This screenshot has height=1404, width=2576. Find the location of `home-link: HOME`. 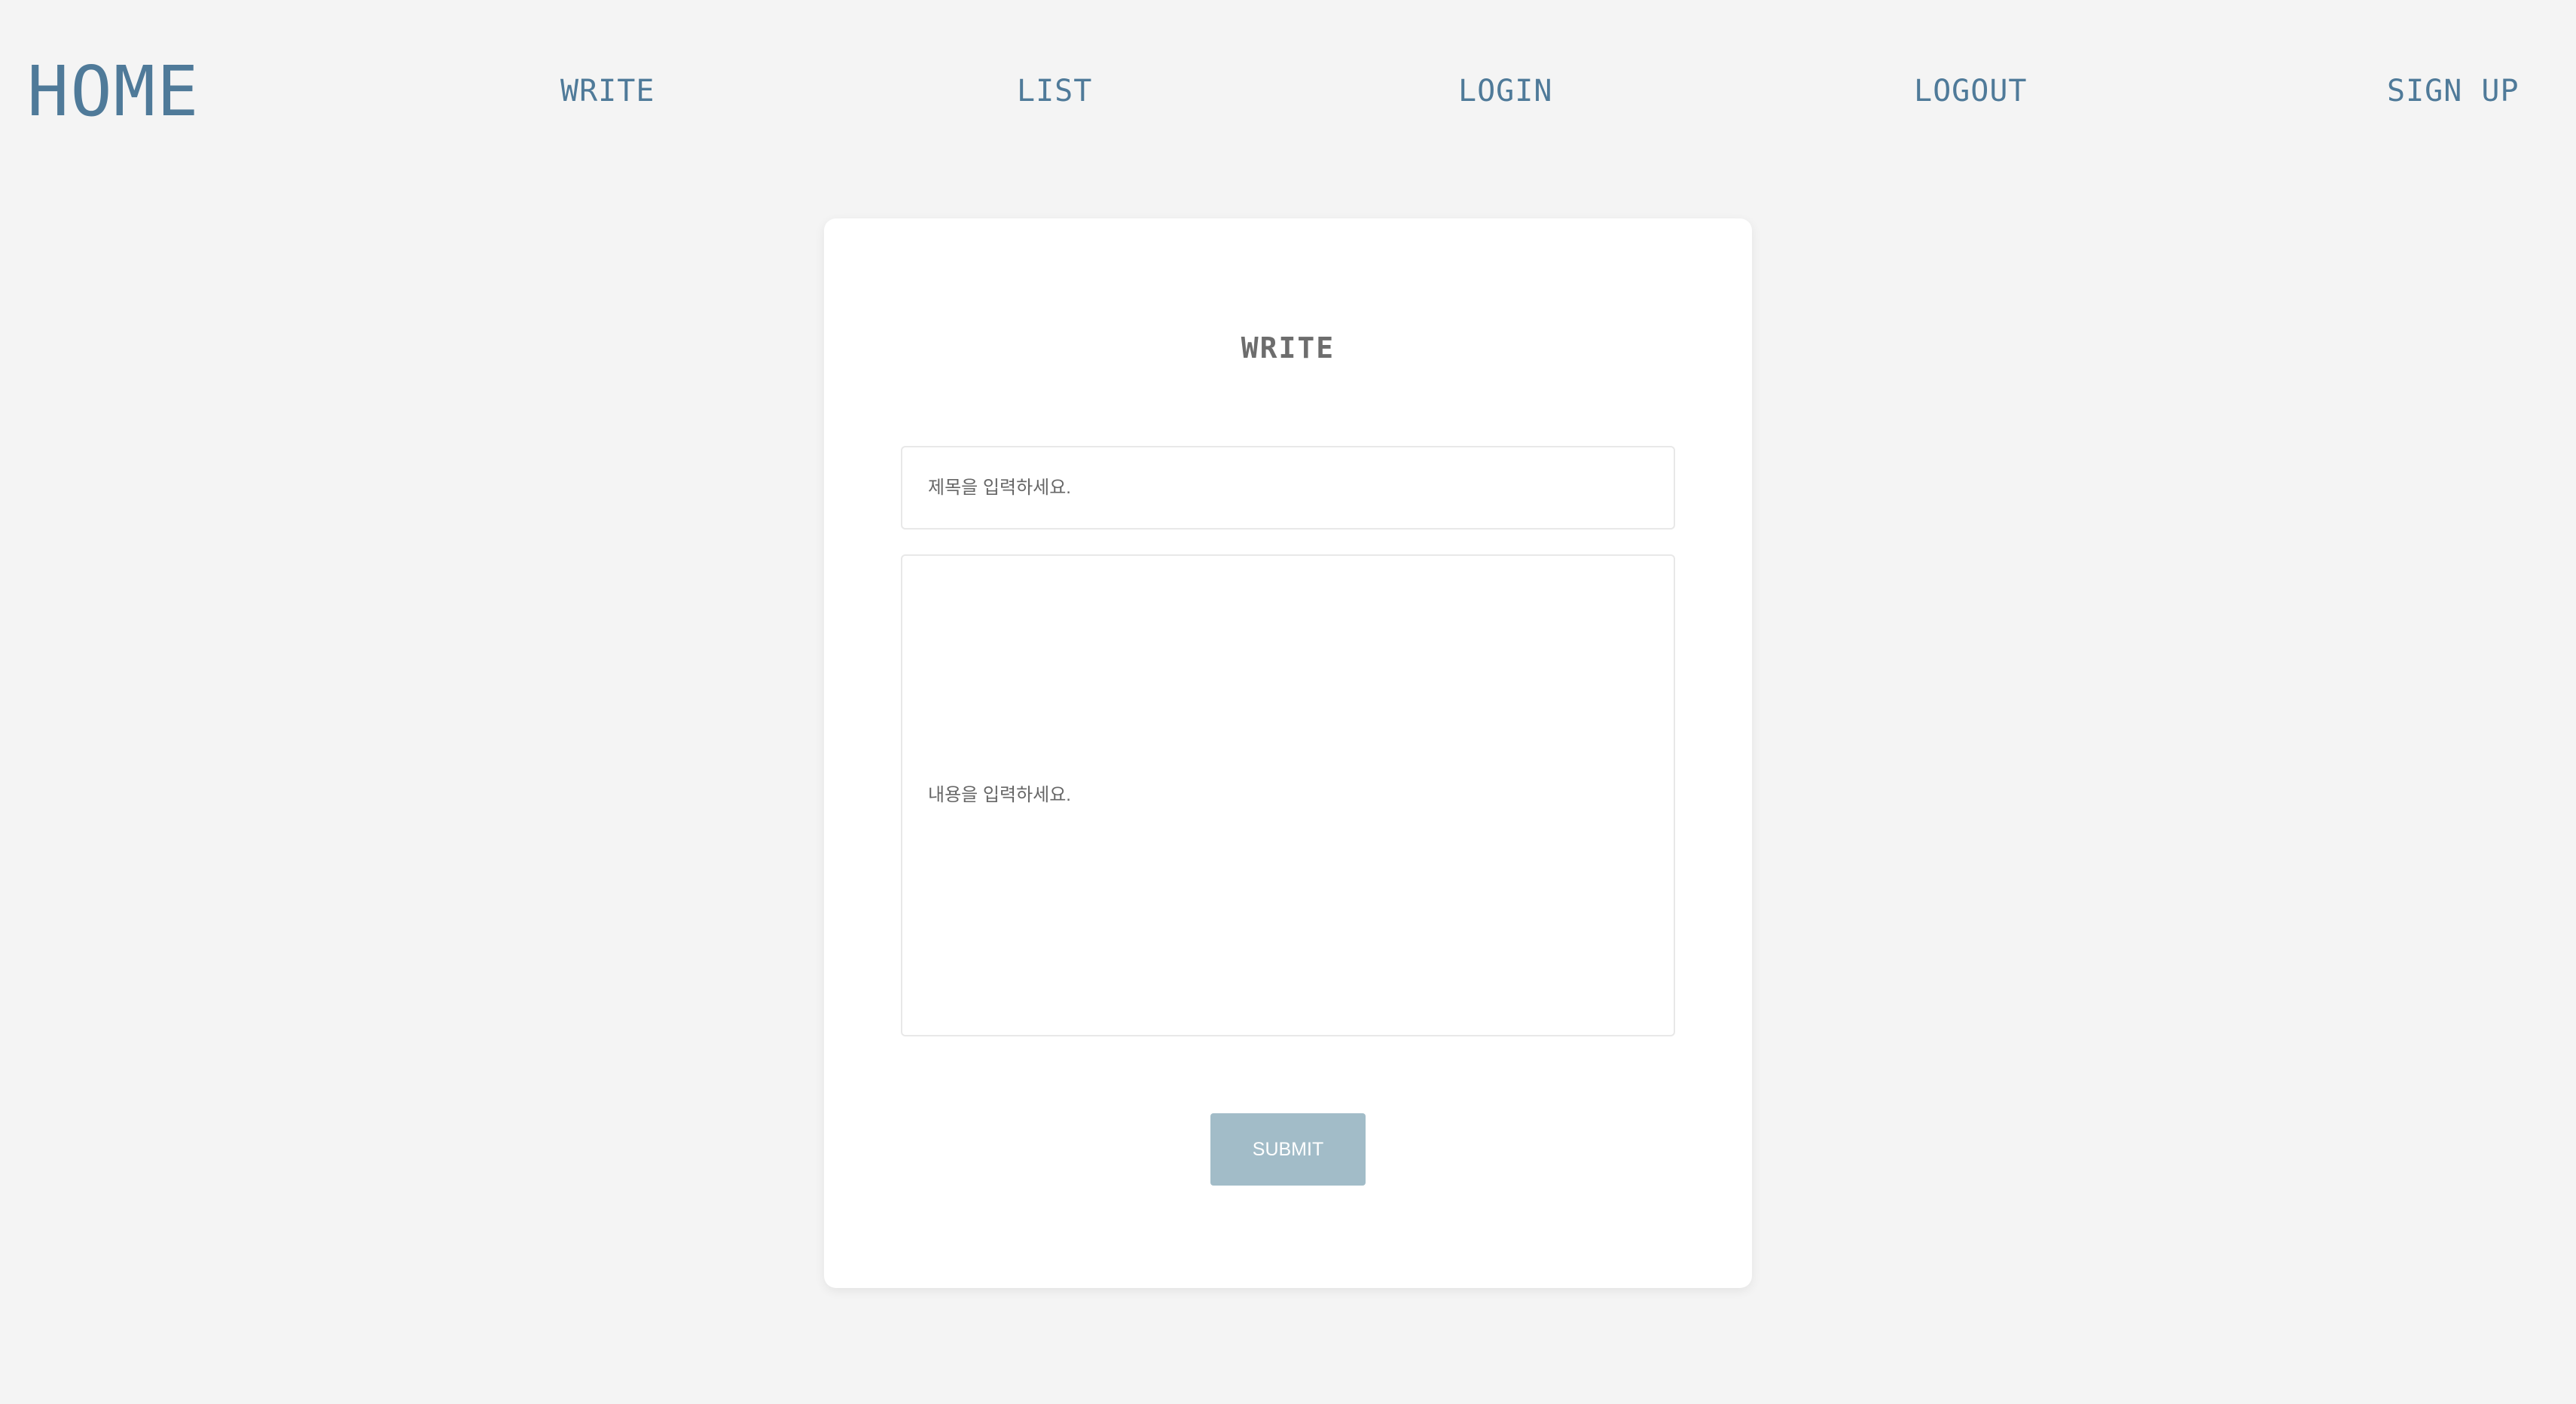

home-link: HOME is located at coordinates (114, 92).